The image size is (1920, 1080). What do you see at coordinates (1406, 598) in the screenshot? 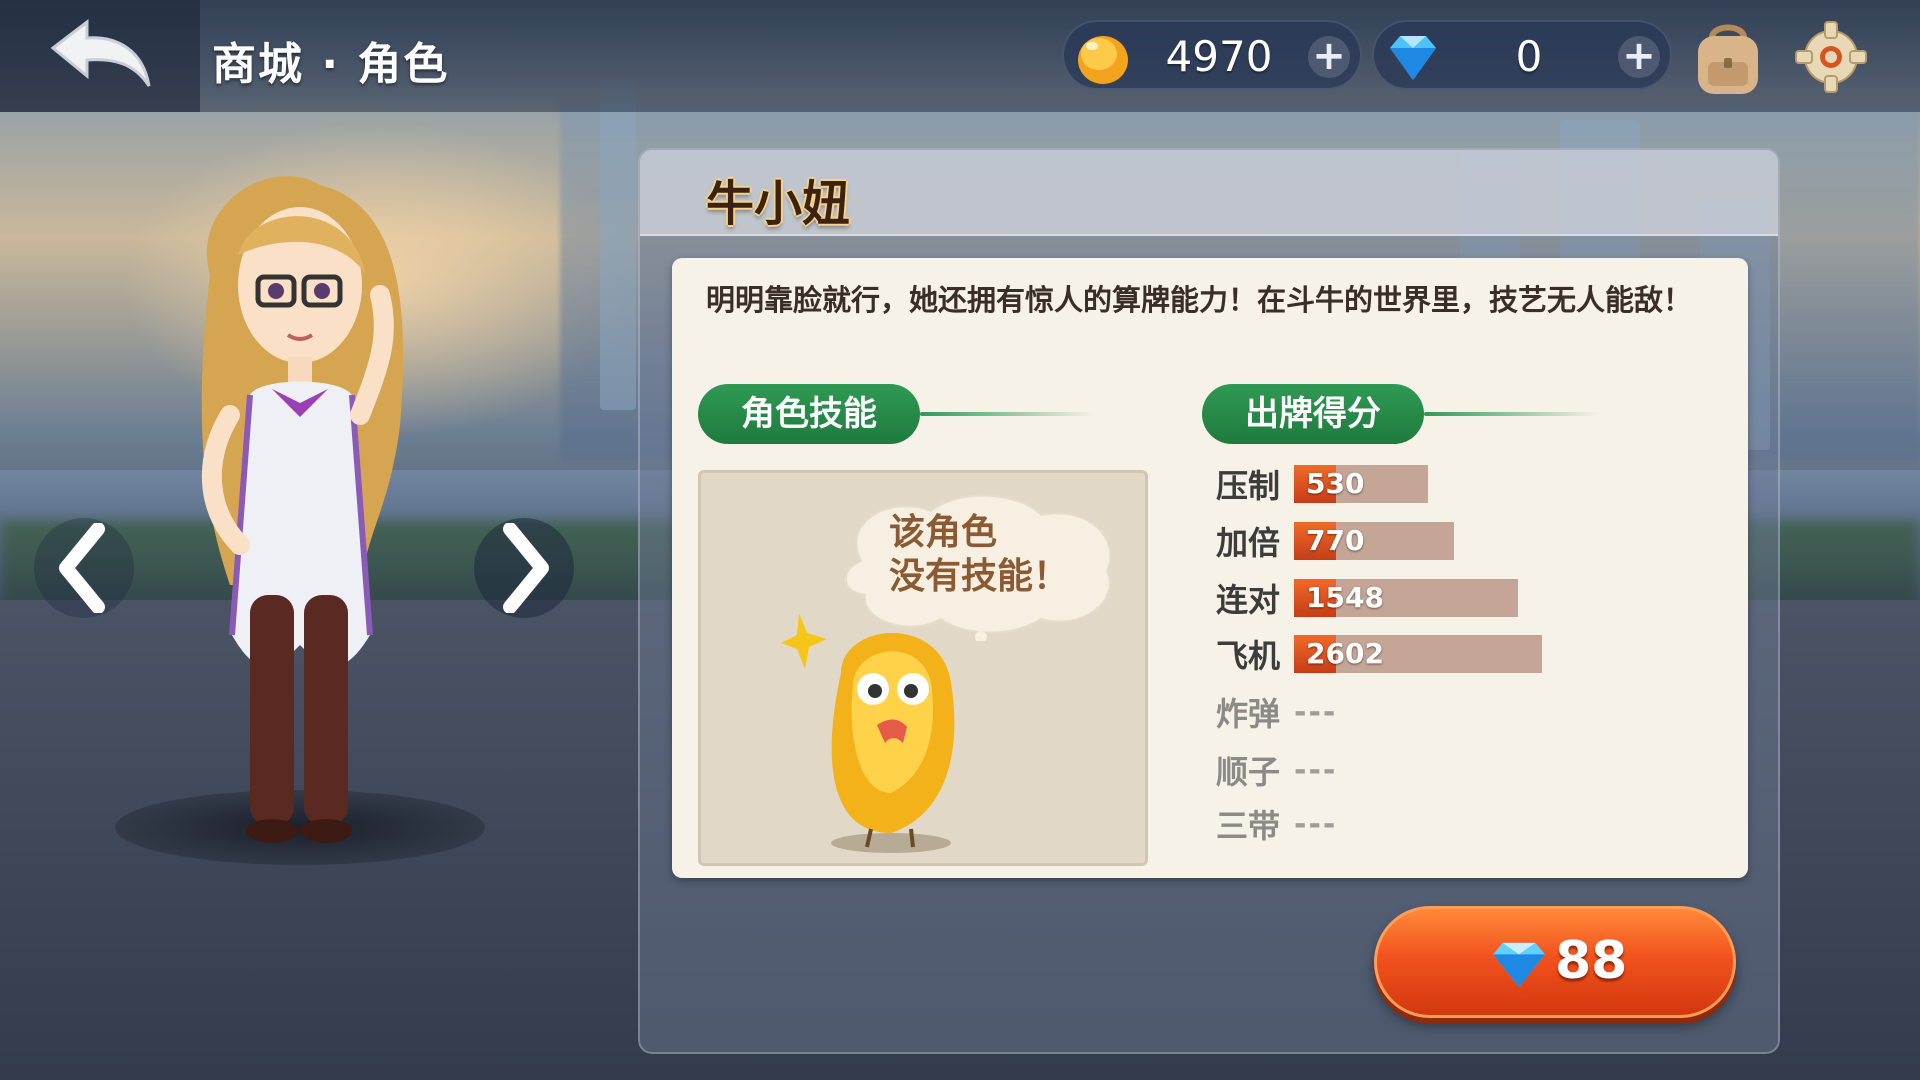
I see `score-bar: 1548` at bounding box center [1406, 598].